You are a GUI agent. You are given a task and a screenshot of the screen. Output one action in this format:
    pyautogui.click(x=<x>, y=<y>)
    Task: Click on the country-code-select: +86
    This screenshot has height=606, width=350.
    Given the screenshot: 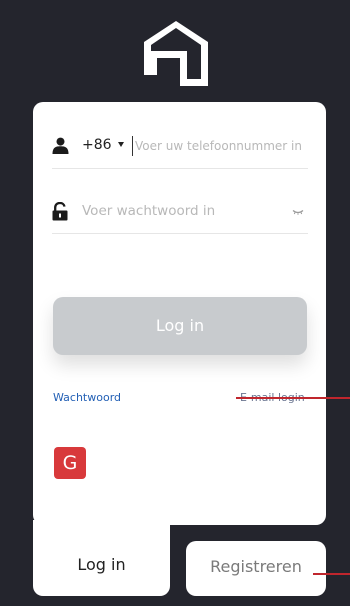 What is the action you would take?
    pyautogui.click(x=97, y=145)
    